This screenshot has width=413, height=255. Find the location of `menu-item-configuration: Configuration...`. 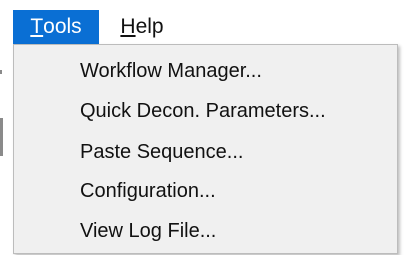

menu-item-configuration: Configuration... is located at coordinates (148, 191).